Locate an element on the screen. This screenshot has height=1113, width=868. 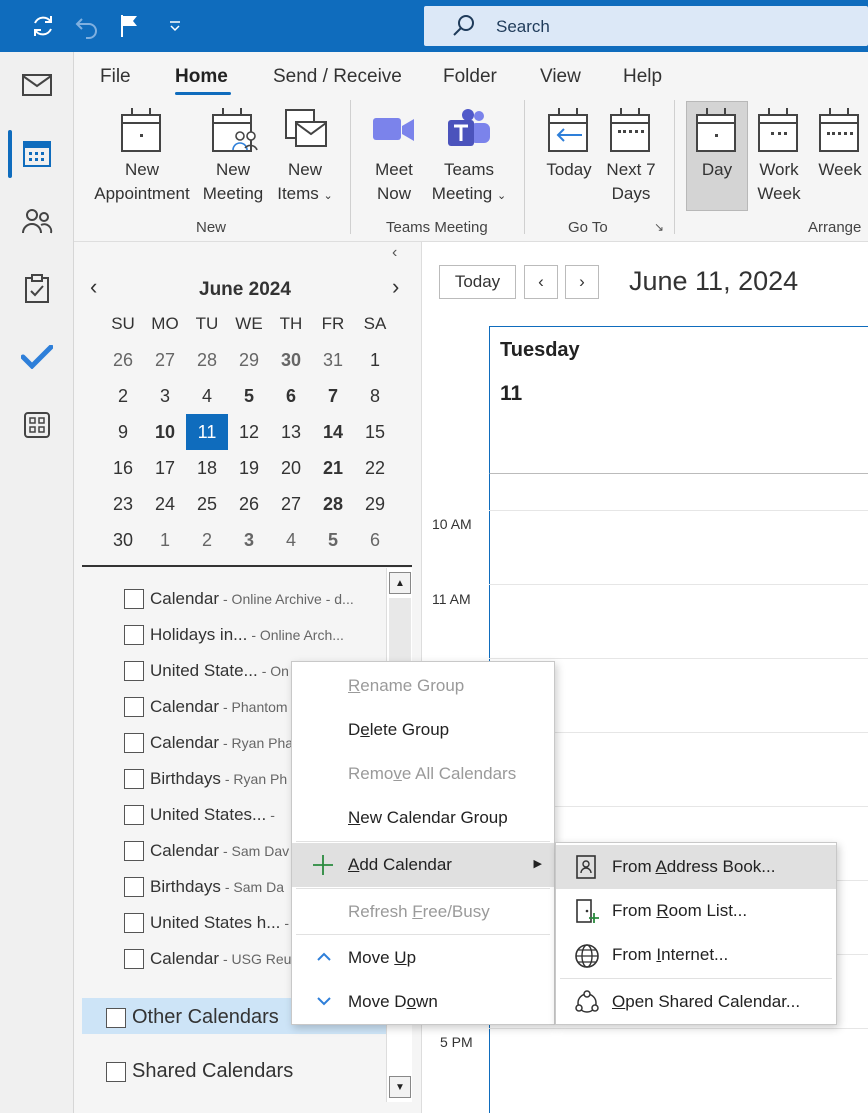
apps-icon is located at coordinates (37, 425).